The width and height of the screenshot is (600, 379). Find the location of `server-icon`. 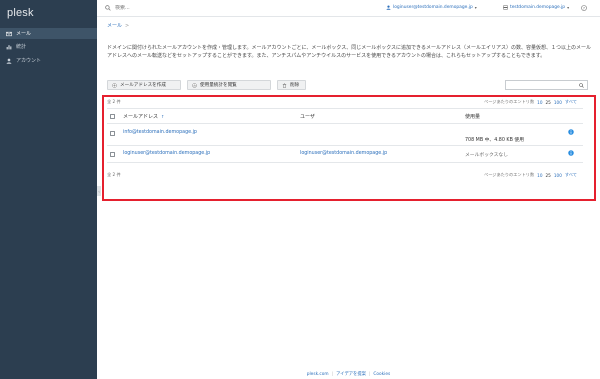

server-icon is located at coordinates (505, 7).